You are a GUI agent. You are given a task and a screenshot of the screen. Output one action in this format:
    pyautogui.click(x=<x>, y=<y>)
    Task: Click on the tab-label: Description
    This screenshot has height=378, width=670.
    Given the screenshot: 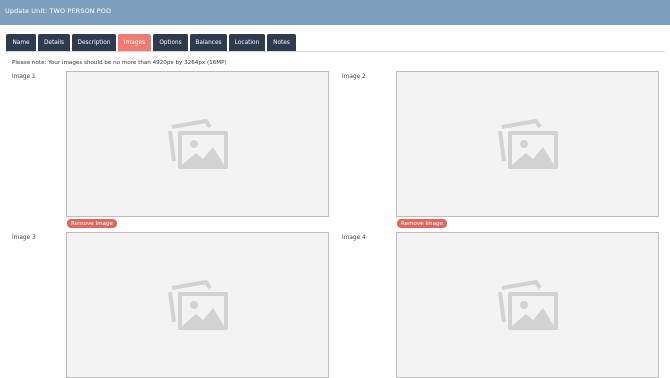 What is the action you would take?
    pyautogui.click(x=94, y=42)
    